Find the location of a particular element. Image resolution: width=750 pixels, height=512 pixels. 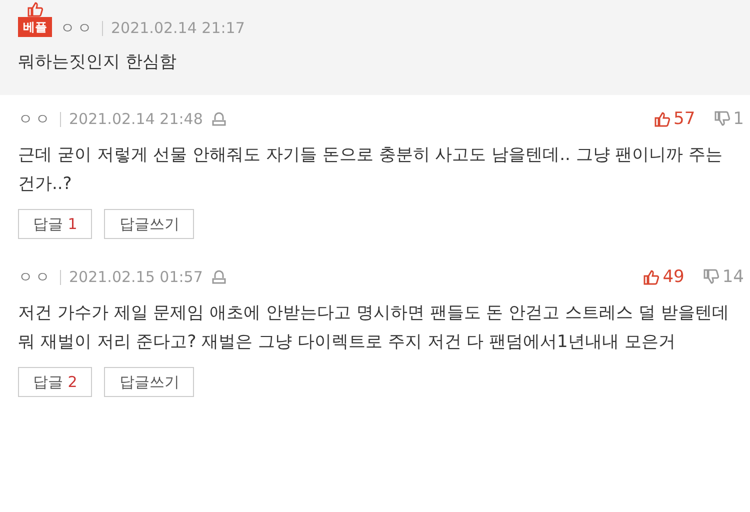

comment-date: 2021.02.14 21:17 is located at coordinates (178, 28).